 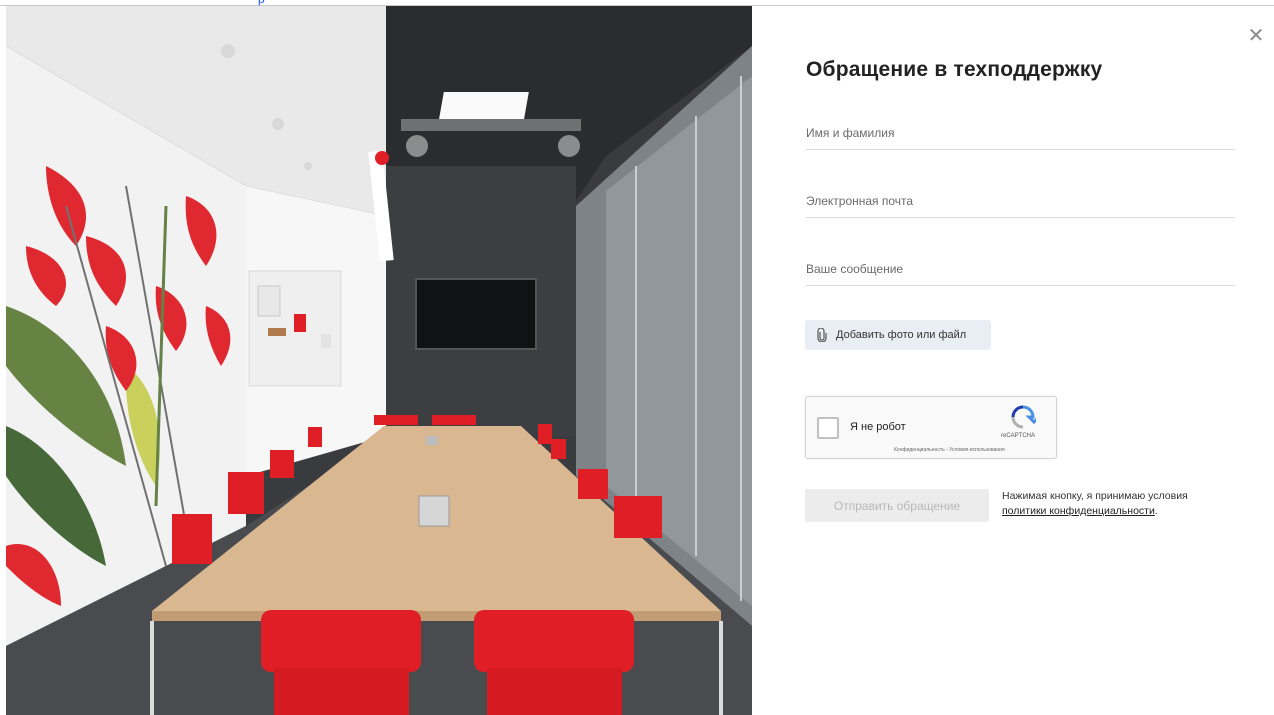 I want to click on message-field-wrapper, so click(x=1020, y=270).